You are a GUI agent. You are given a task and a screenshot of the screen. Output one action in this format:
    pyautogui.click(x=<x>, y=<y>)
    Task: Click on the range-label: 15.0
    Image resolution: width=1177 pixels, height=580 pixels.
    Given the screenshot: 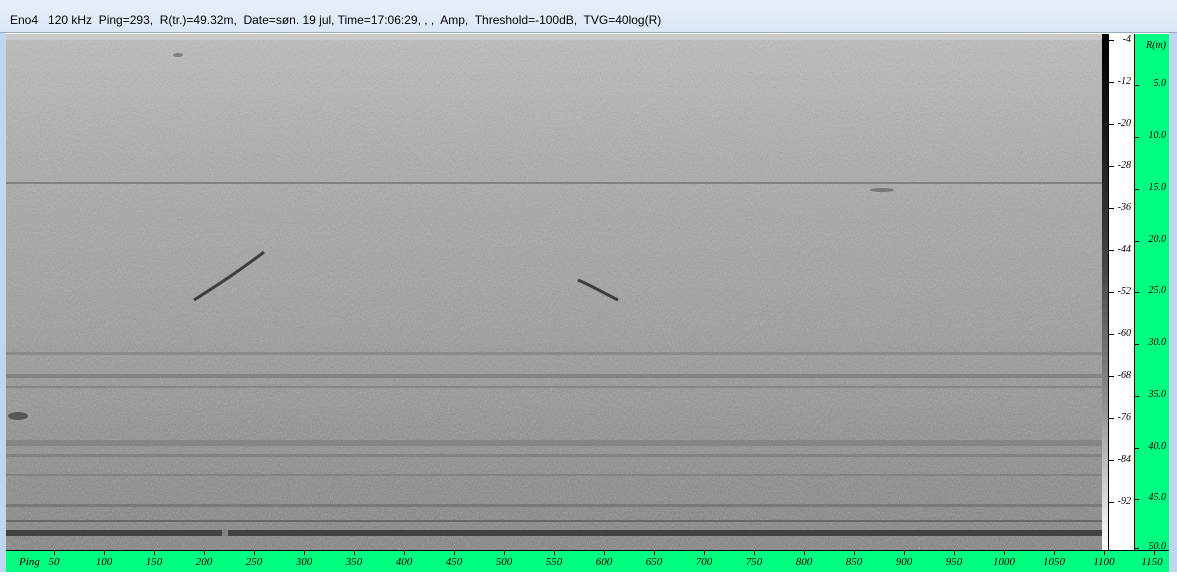 What is the action you would take?
    pyautogui.click(x=1157, y=187)
    